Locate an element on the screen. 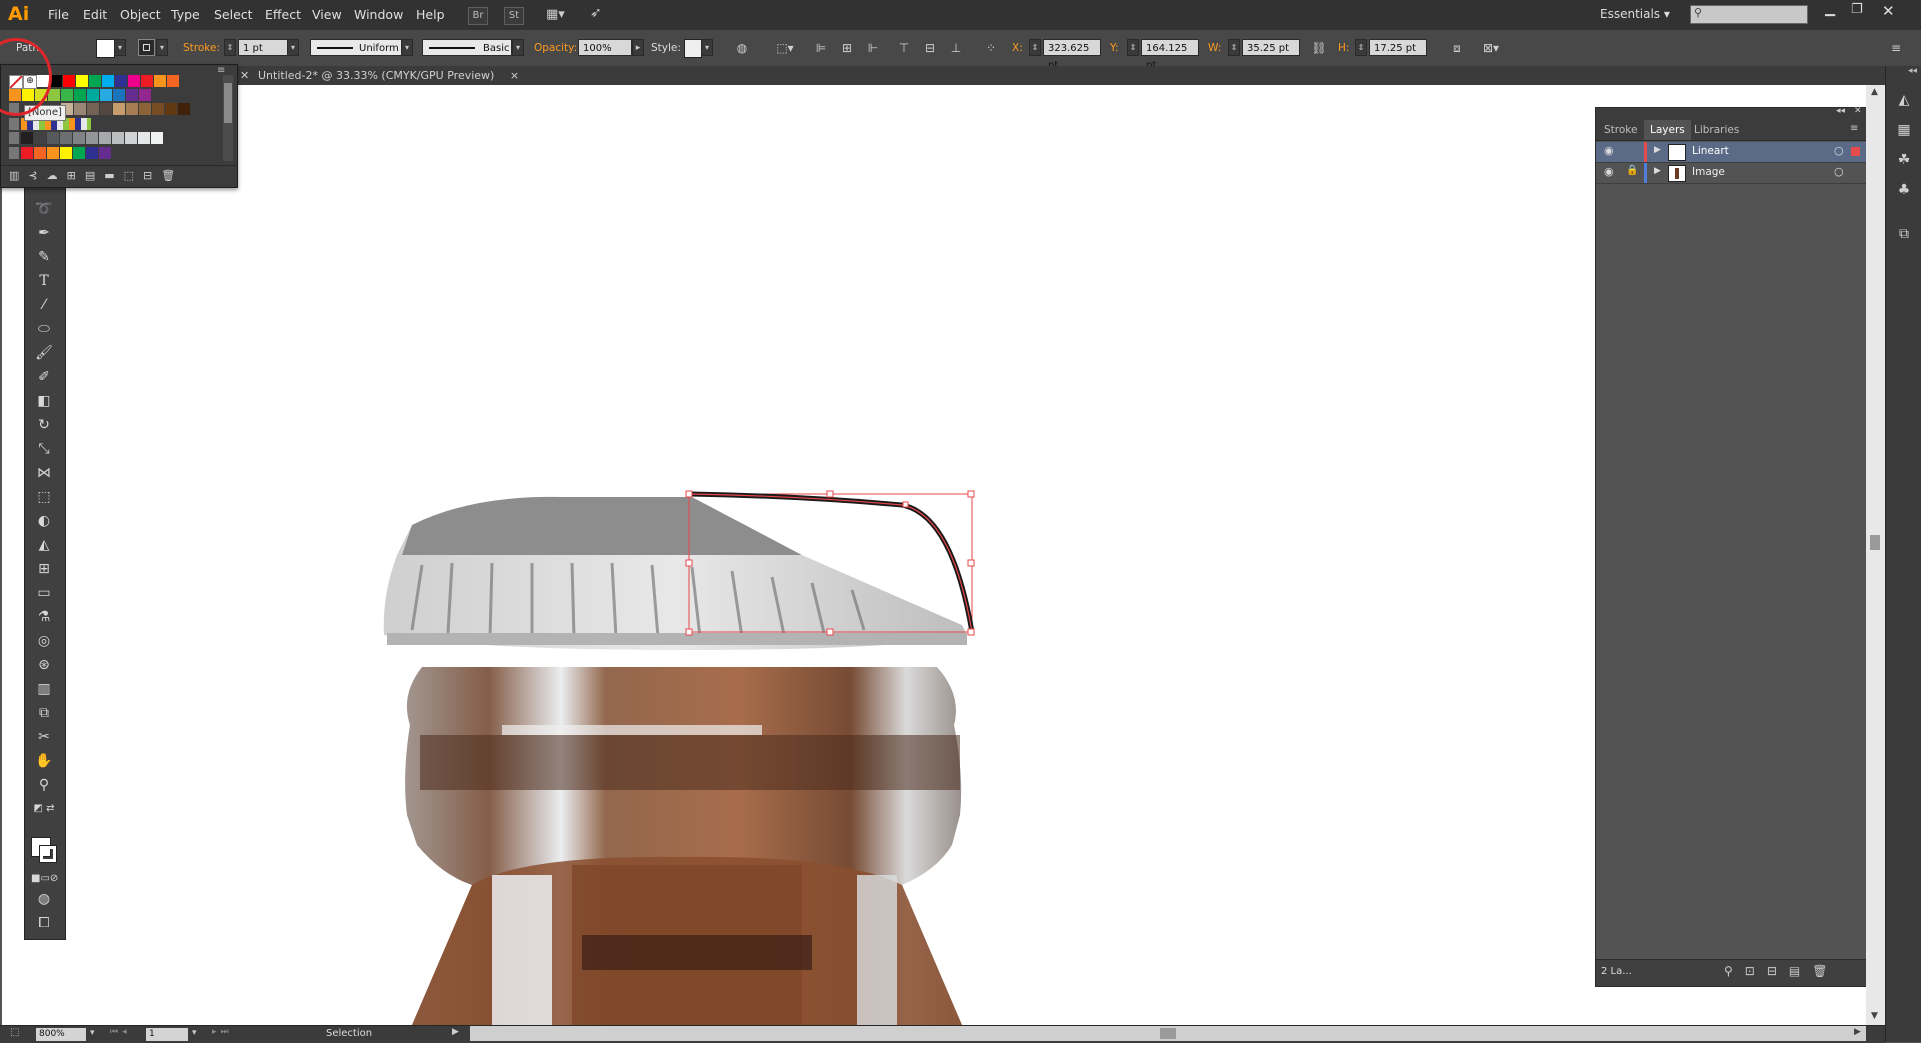 The image size is (1921, 1043). opacity-slider-icon: ▸ is located at coordinates (638, 47).